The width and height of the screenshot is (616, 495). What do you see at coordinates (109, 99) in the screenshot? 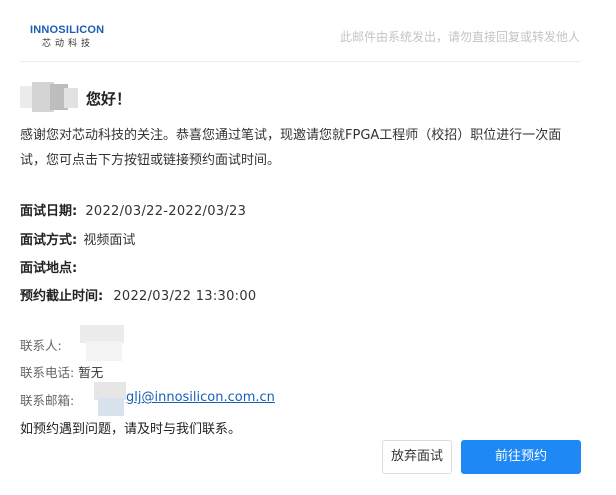
I see `greeting: 您好！` at bounding box center [109, 99].